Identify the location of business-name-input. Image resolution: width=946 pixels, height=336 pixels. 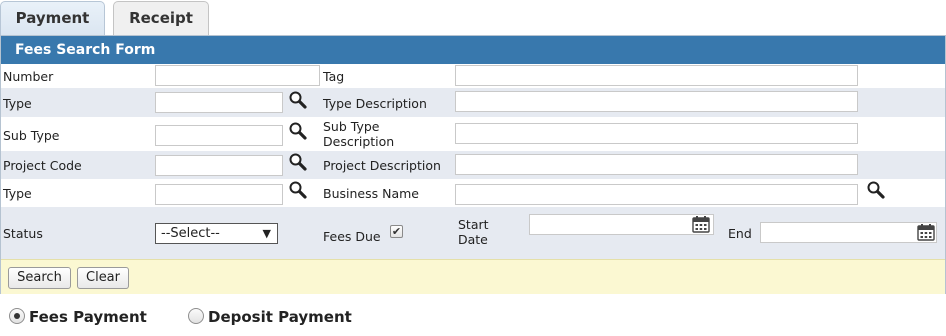
(656, 194).